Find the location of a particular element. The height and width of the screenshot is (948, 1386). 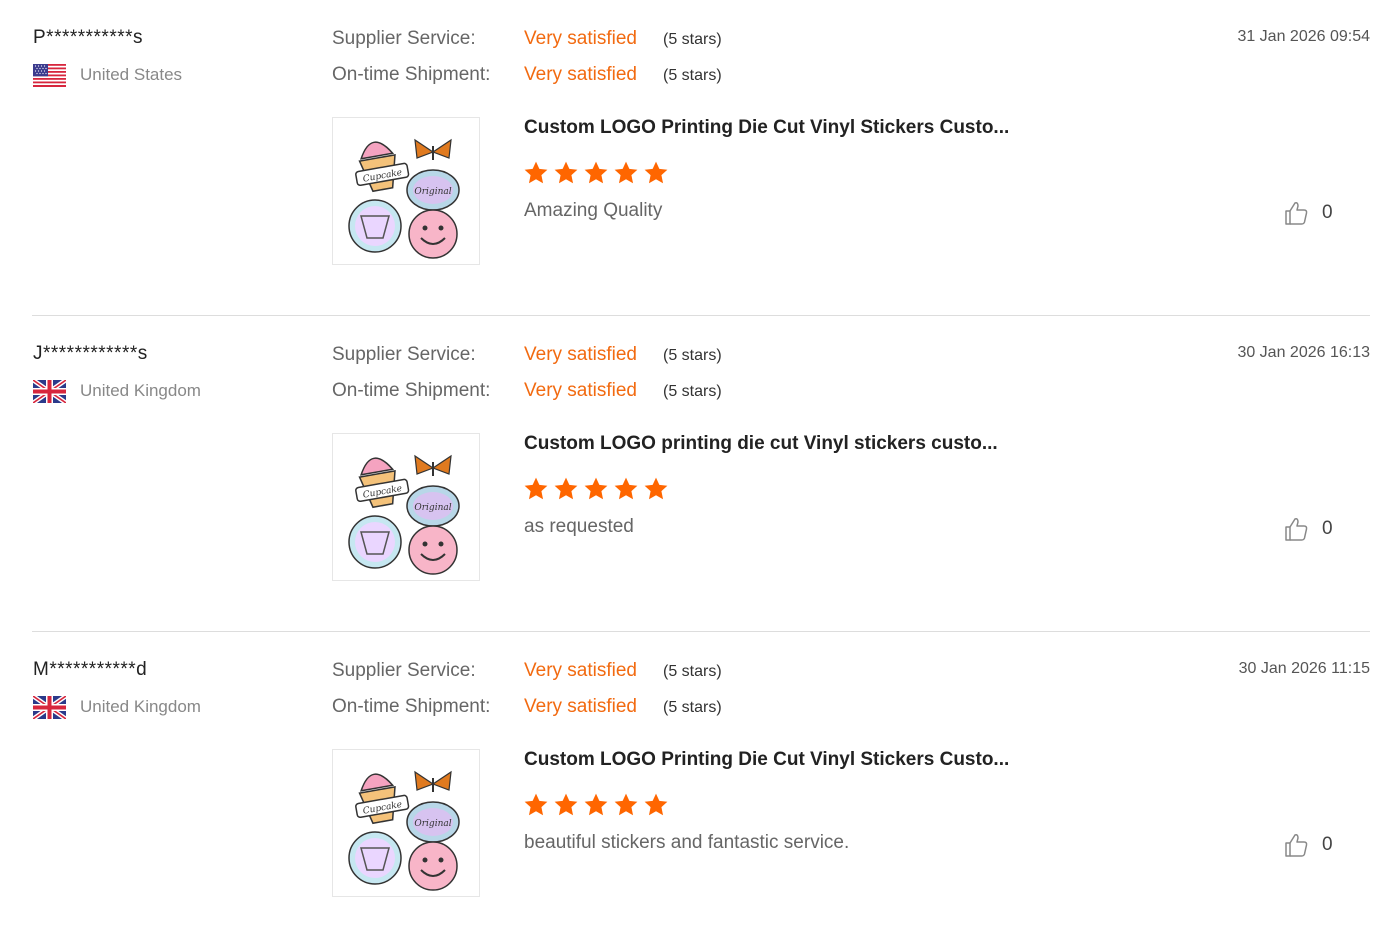

review-comment: as requested is located at coordinates (579, 526).